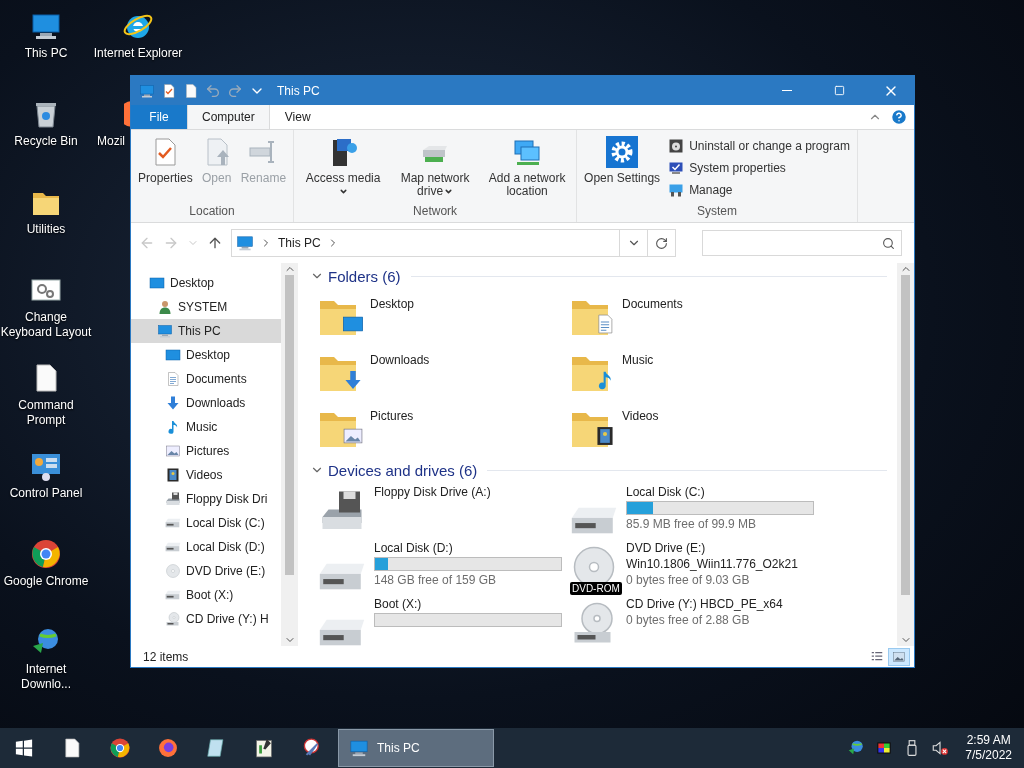 This screenshot has height=768, width=1024. I want to click on nav-item: Music, so click(206, 427).